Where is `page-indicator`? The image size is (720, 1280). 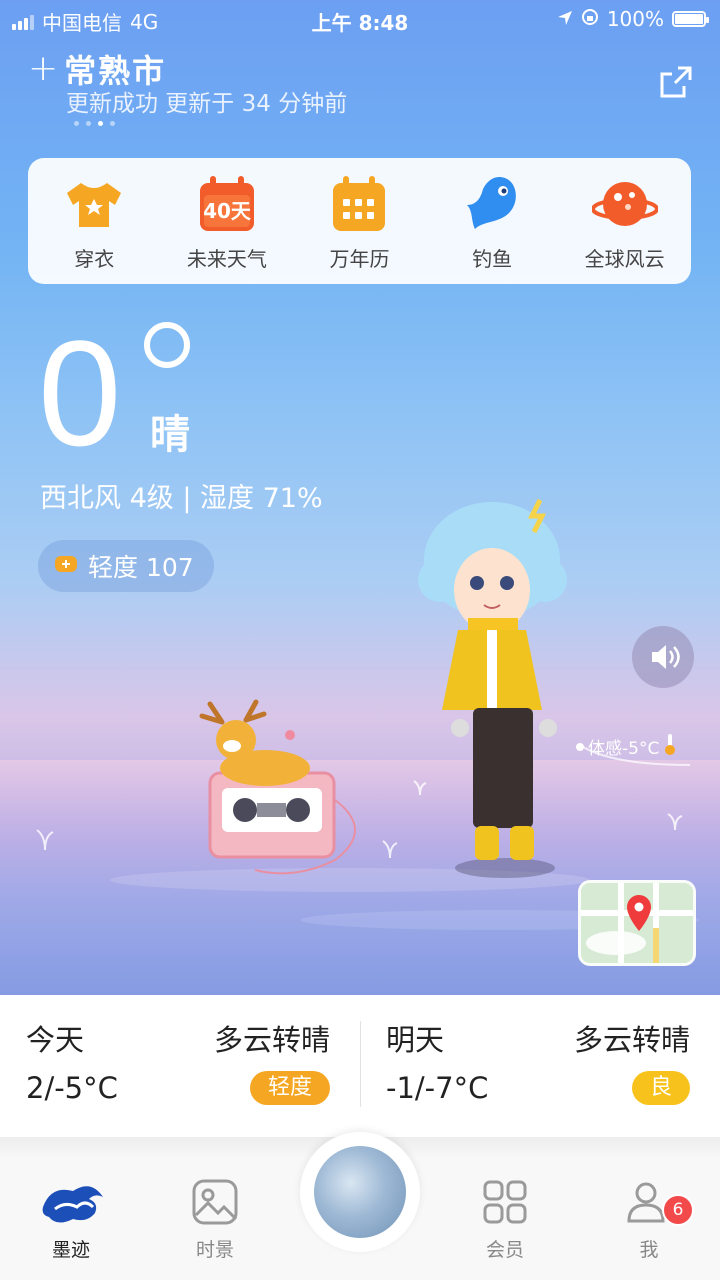 page-indicator is located at coordinates (94, 123).